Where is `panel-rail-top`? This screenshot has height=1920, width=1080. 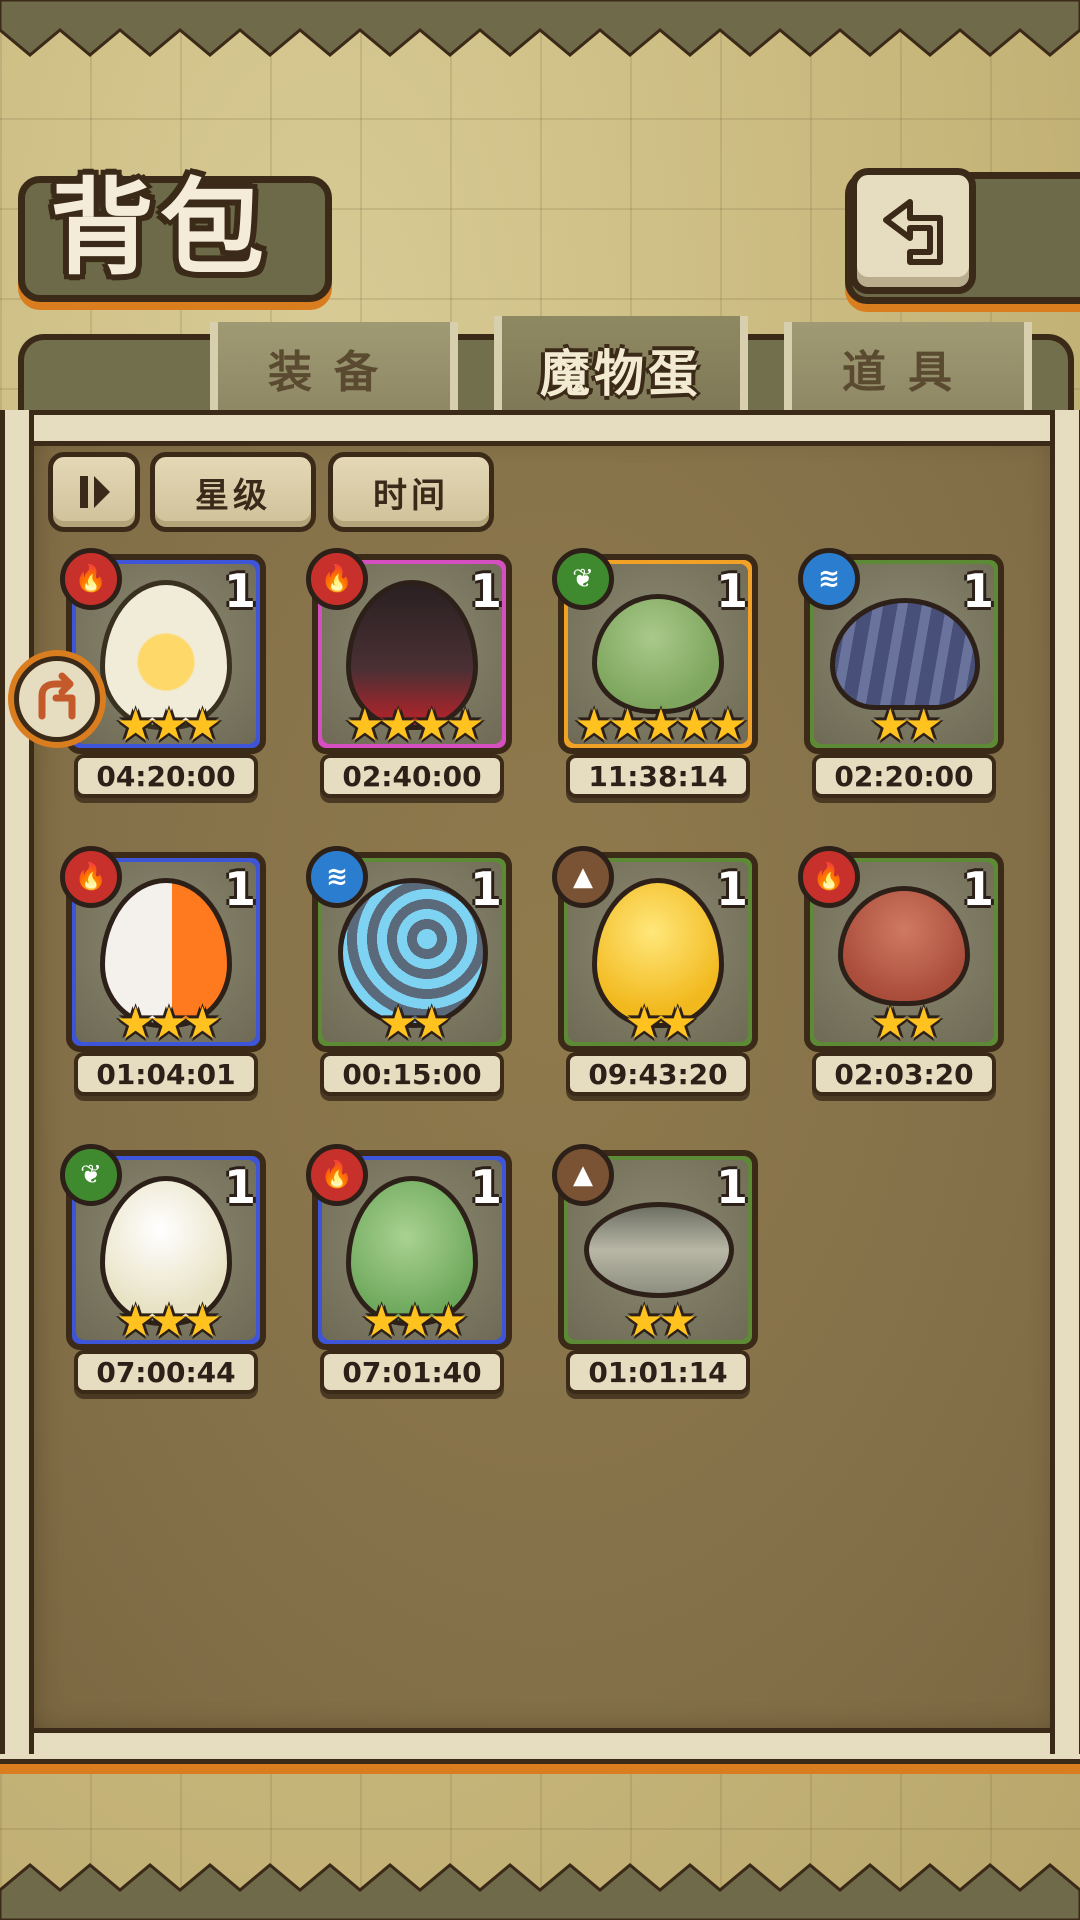
panel-rail-top is located at coordinates (540, 428).